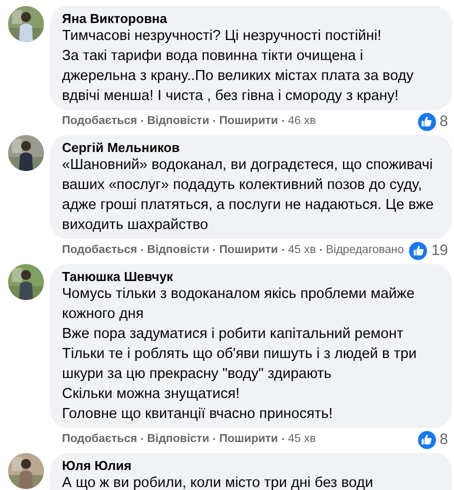 The width and height of the screenshot is (454, 490). I want to click on comment-text: шкури за цю прекрасну "воду" здирають, so click(197, 374).